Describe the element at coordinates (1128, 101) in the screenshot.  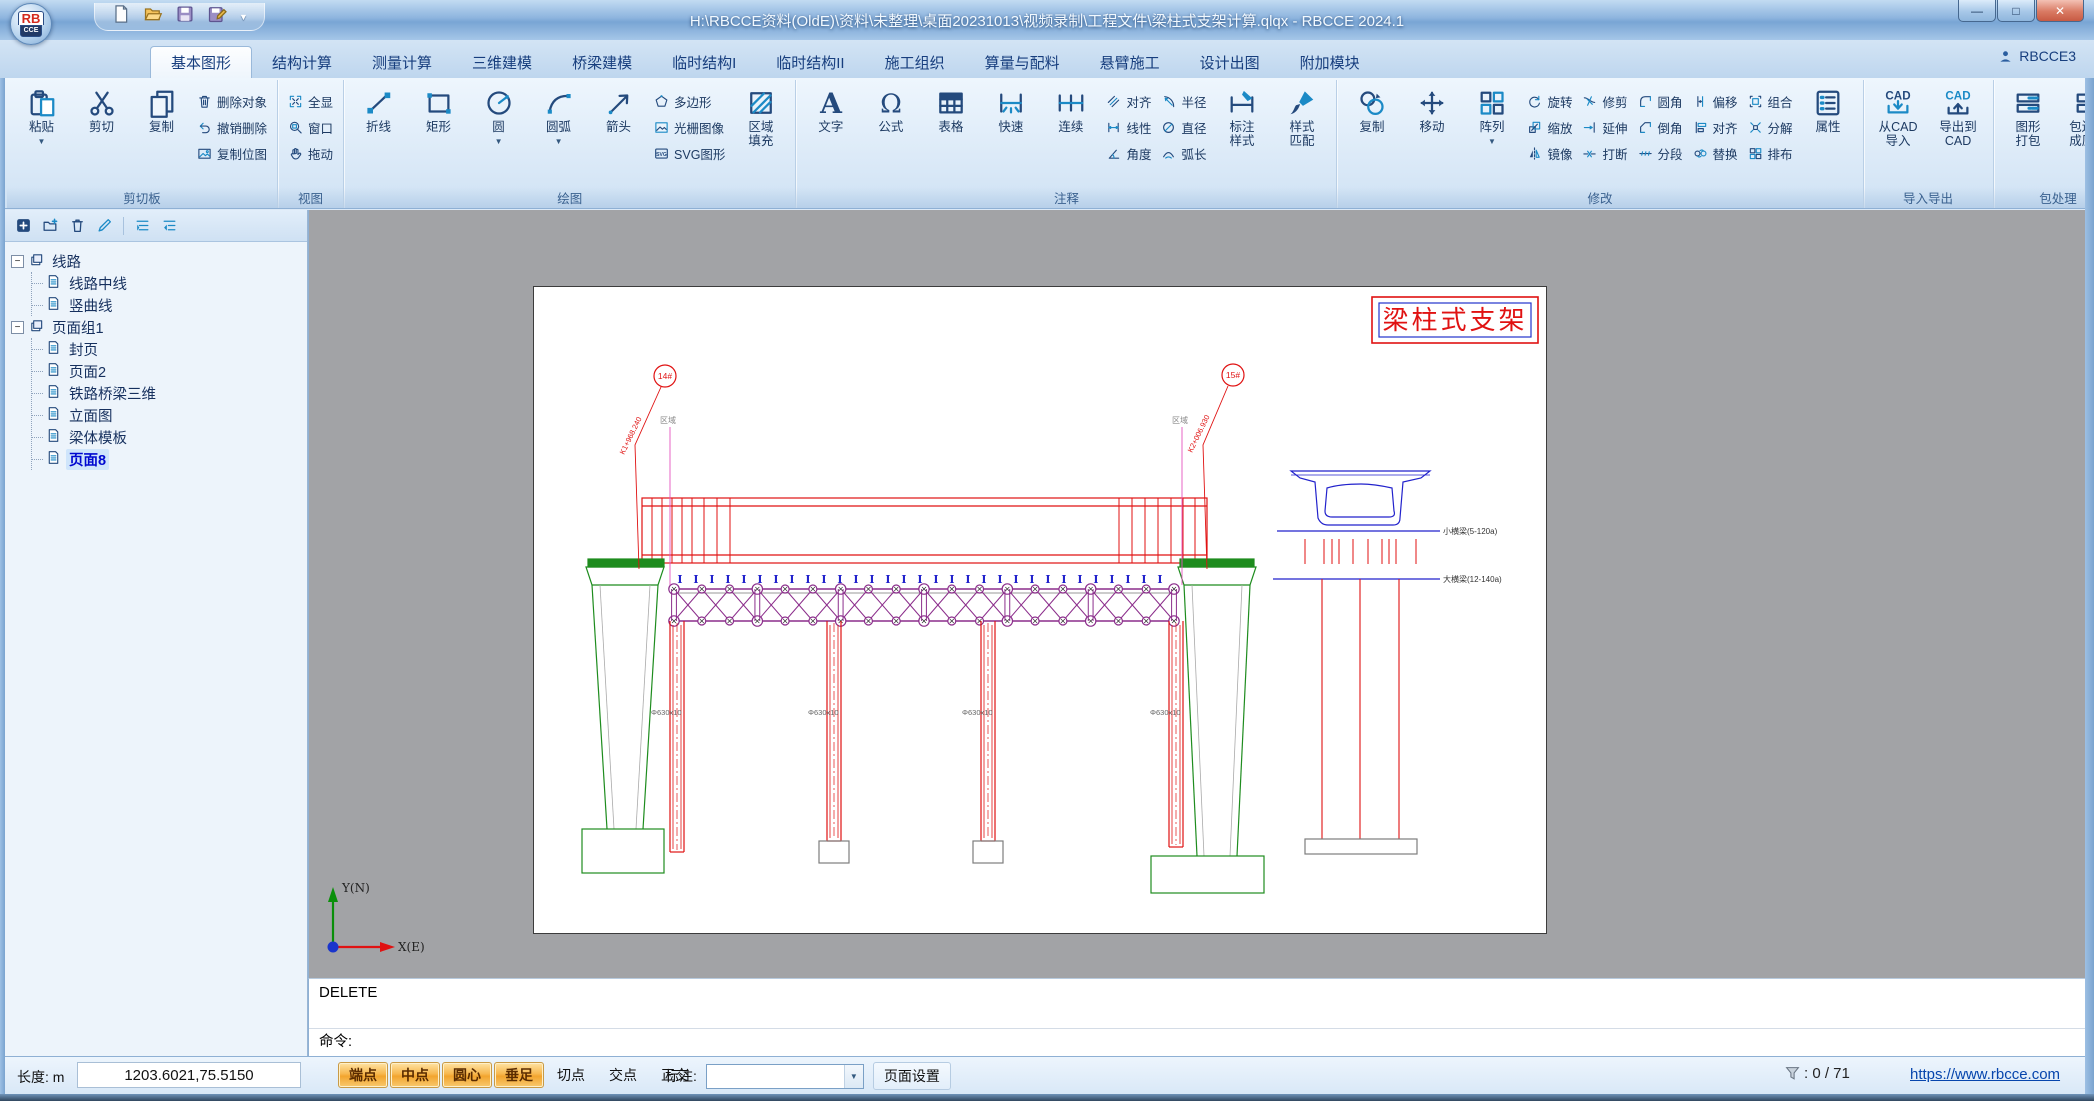
I see `aligned-dim-button: 对齐` at that location.